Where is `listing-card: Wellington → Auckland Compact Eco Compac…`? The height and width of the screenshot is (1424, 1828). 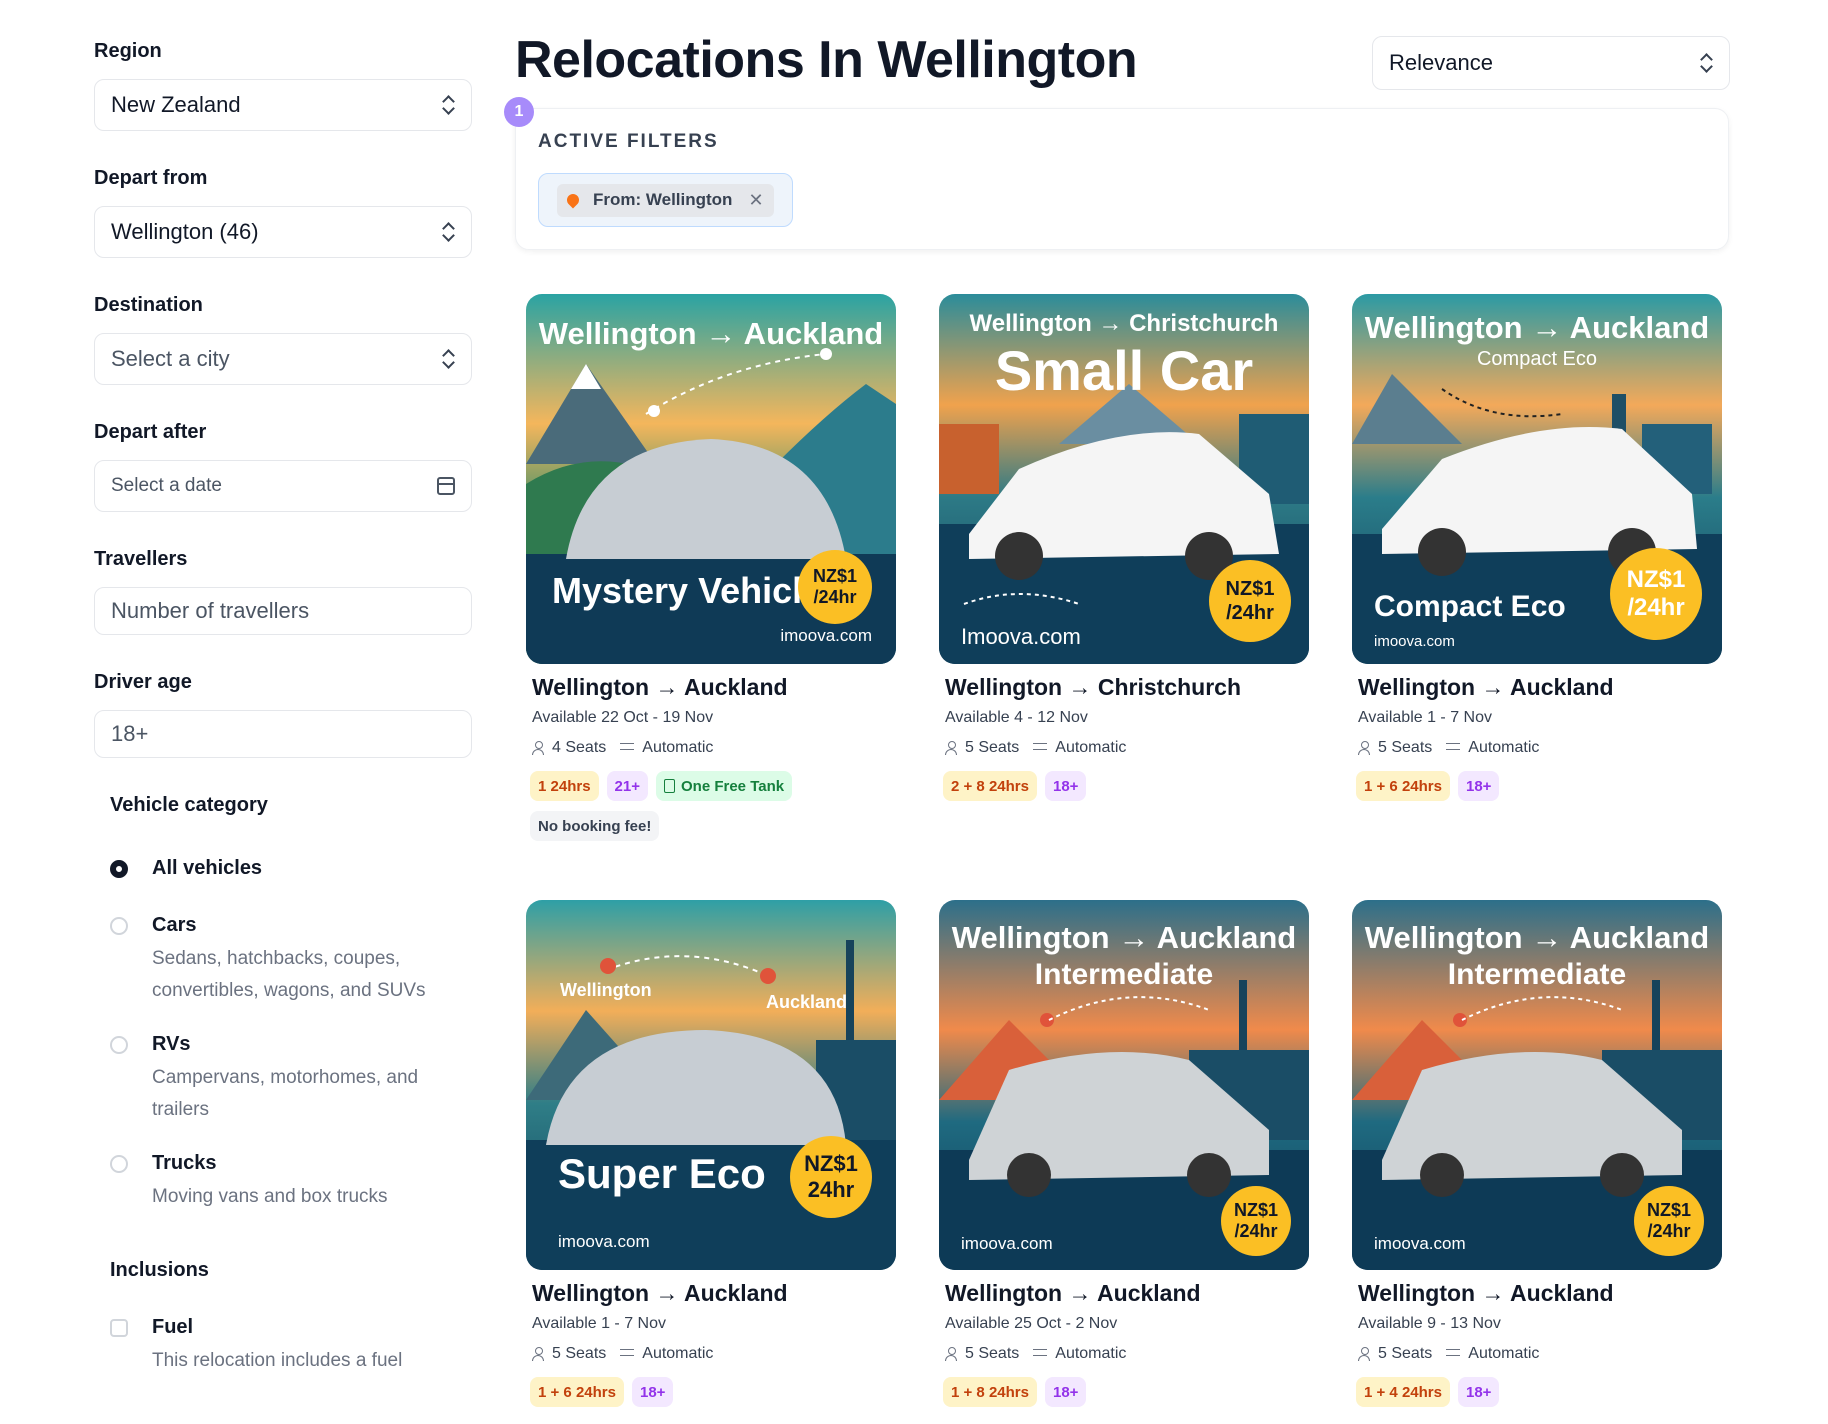 listing-card: Wellington → Auckland Compact Eco Compac… is located at coordinates (1537, 547).